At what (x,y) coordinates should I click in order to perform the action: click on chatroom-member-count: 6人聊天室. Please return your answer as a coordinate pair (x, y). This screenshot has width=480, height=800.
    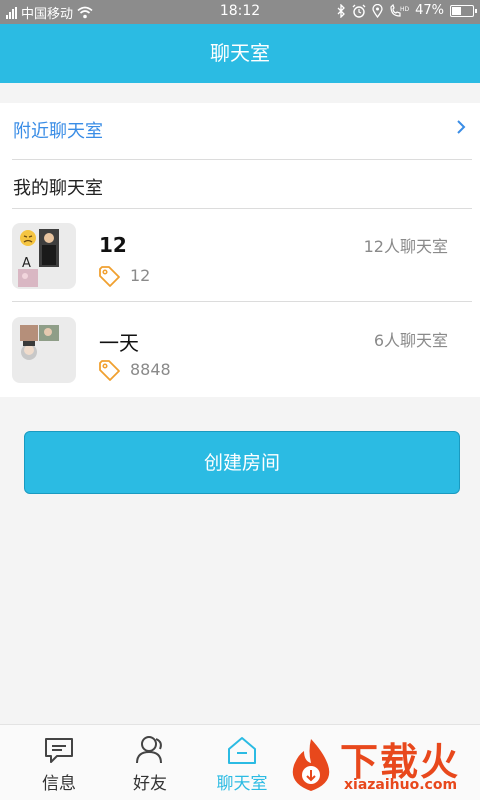
    Looking at the image, I should click on (410, 340).